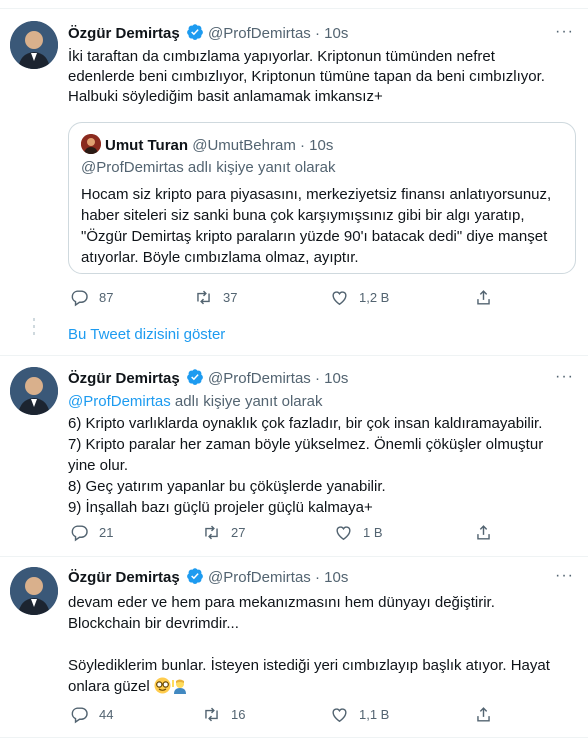 The width and height of the screenshot is (588, 740). What do you see at coordinates (147, 145) in the screenshot?
I see `quote-author-name: Umut Turan` at bounding box center [147, 145].